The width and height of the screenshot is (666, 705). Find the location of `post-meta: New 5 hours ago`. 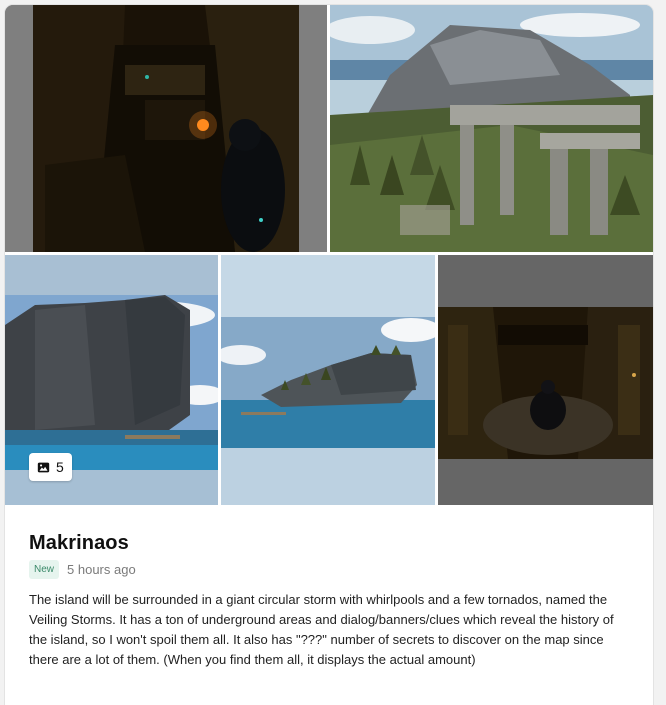

post-meta: New 5 hours ago is located at coordinates (82, 569).